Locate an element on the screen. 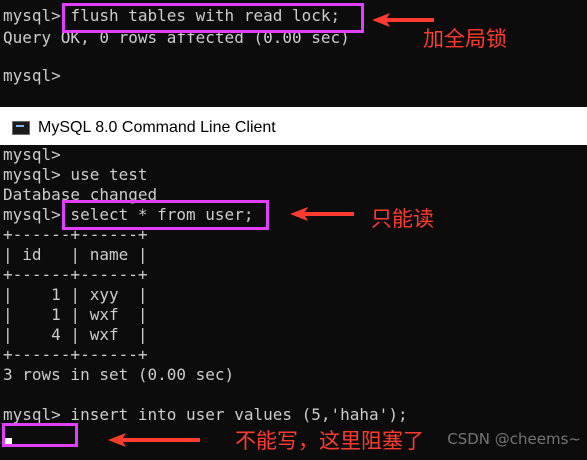 This screenshot has height=460, width=587. window-title: MySQL 8.0 Command Line Client is located at coordinates (157, 127).